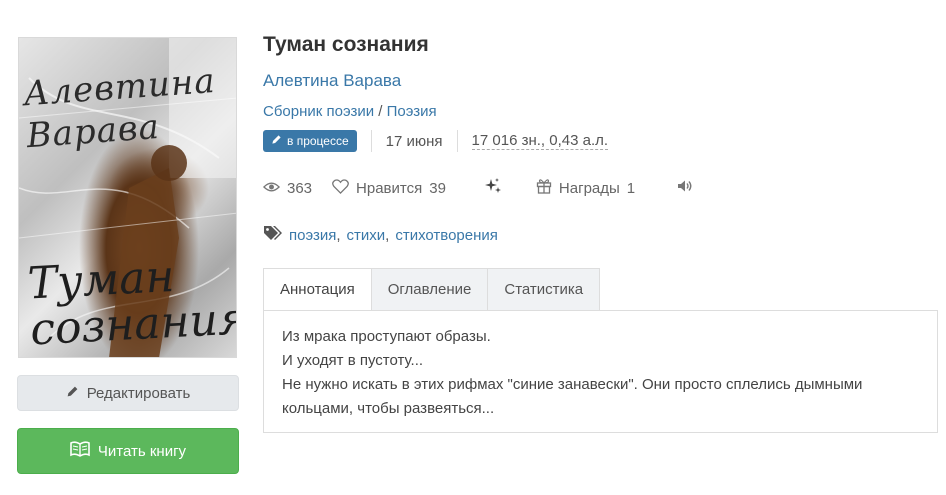 This screenshot has width=946, height=495. Describe the element at coordinates (631, 188) in the screenshot. I see `awards-count: 1` at that location.